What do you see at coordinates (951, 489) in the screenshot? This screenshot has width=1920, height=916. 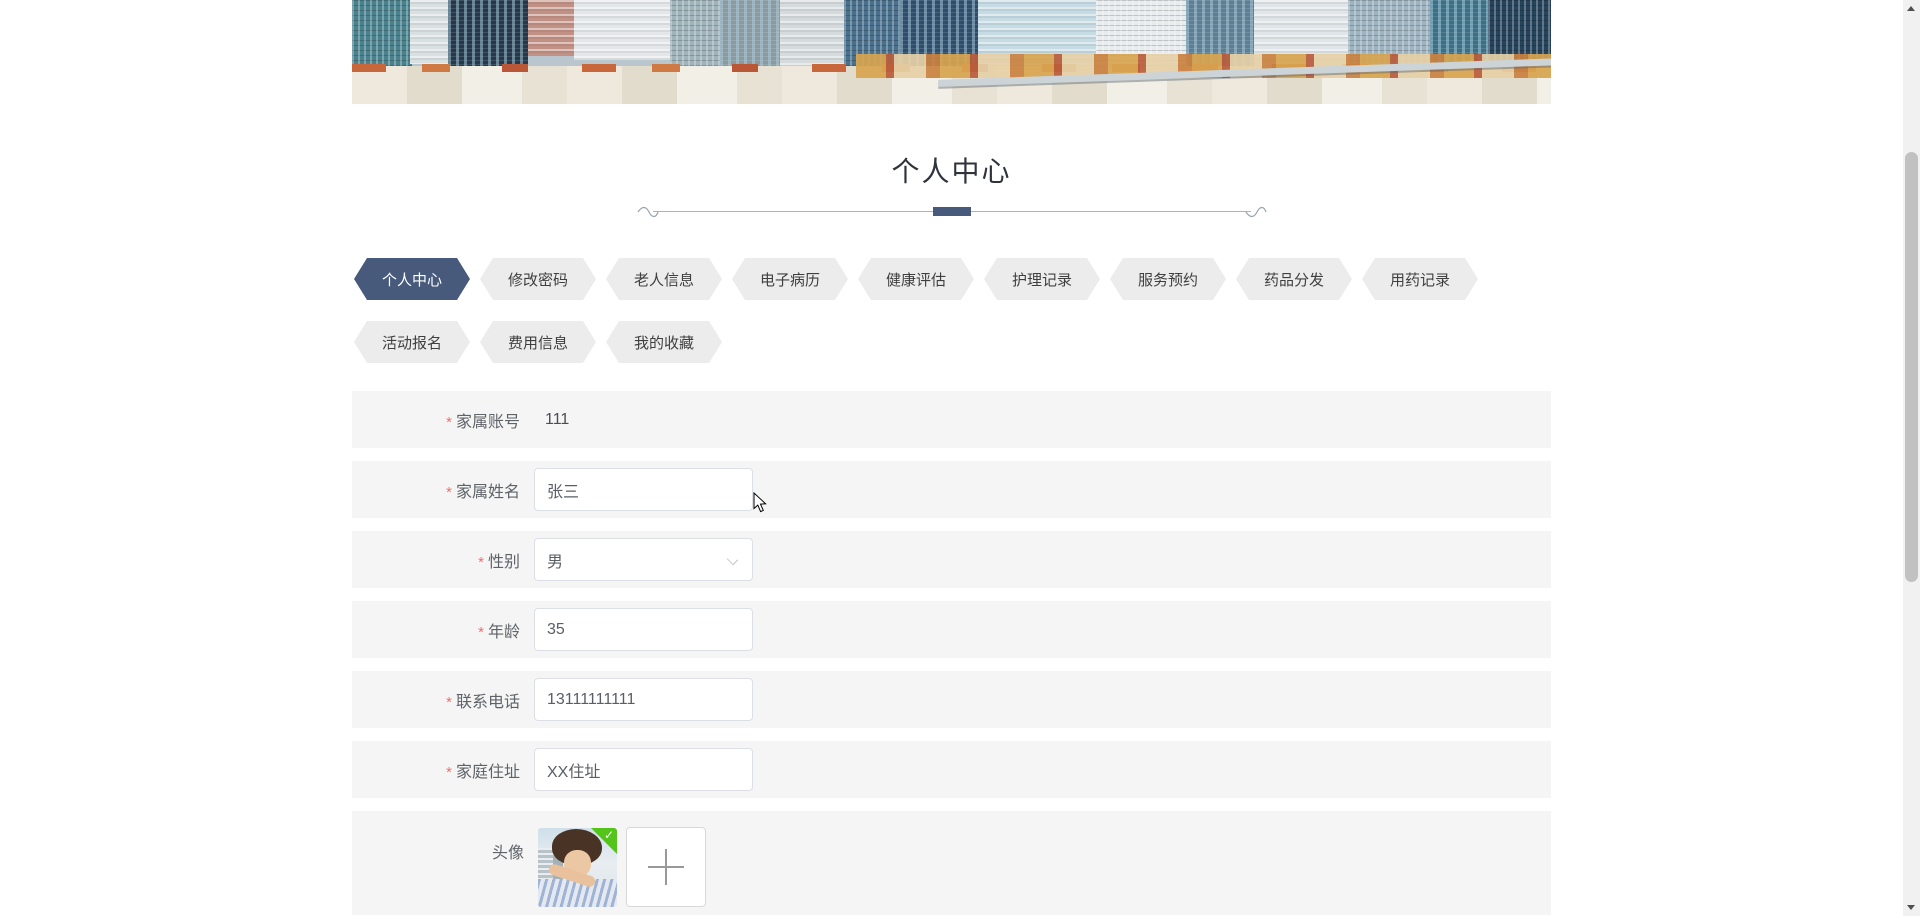 I see `form-row-family-name: * 家属姓名` at bounding box center [951, 489].